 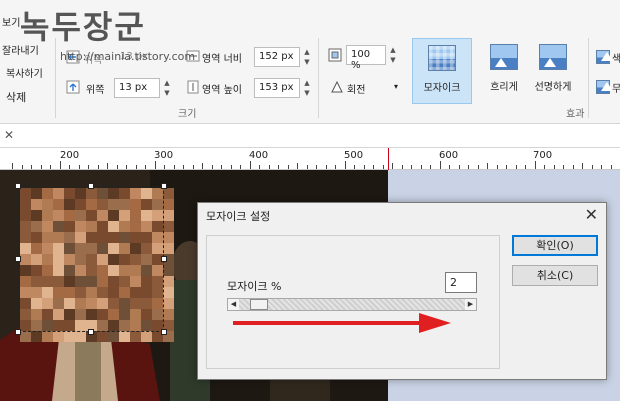 What do you see at coordinates (307, 88) in the screenshot?
I see `height-spinner: ▲ ▼` at bounding box center [307, 88].